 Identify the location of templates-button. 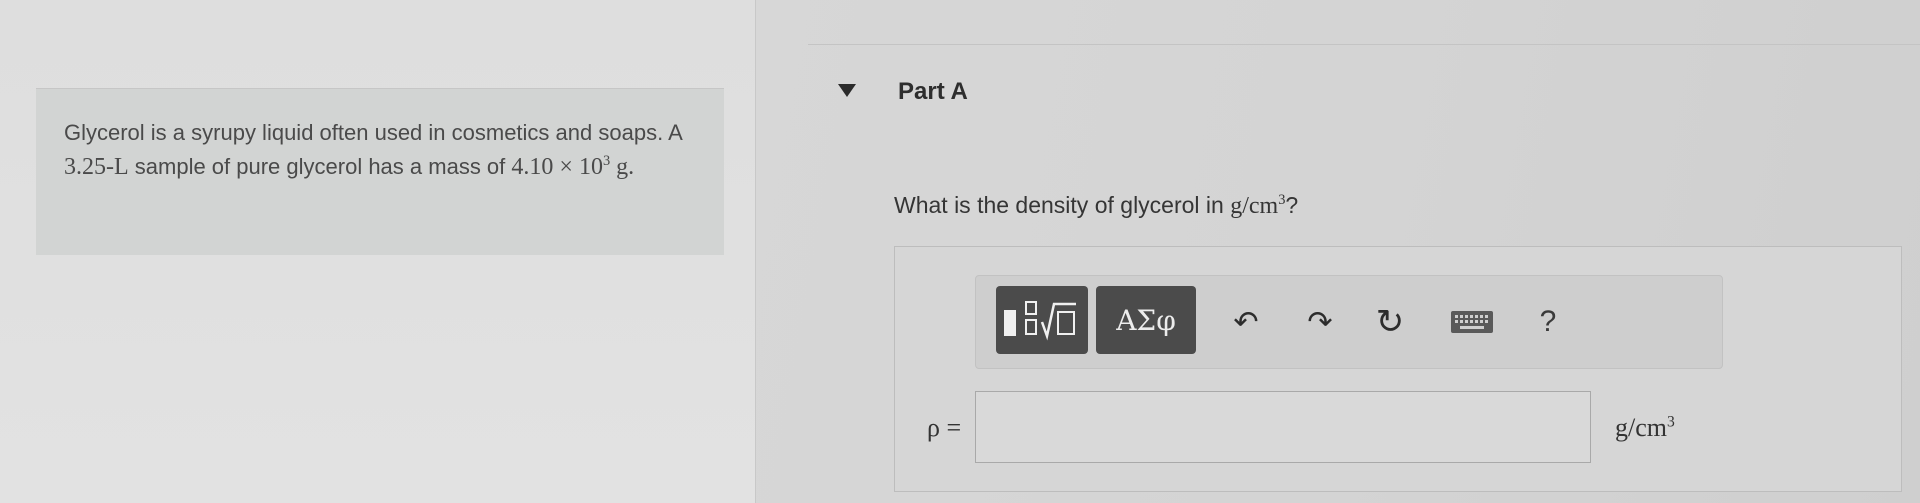
(1042, 320).